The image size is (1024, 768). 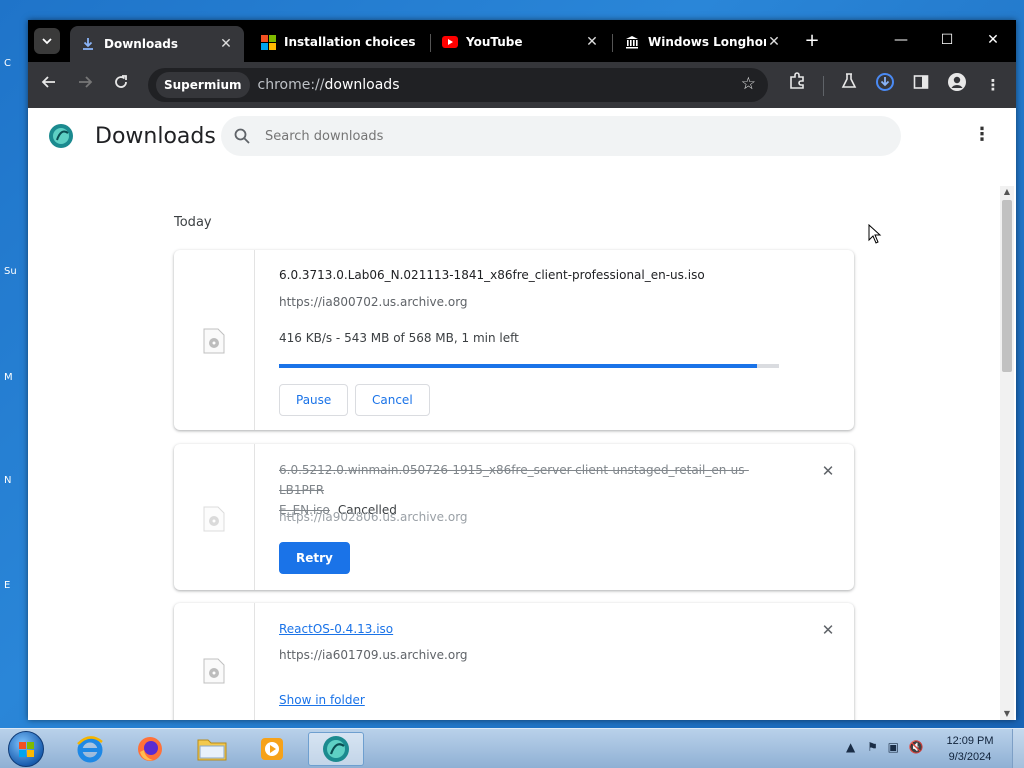 I want to click on url-host: downloads, so click(x=362, y=85).